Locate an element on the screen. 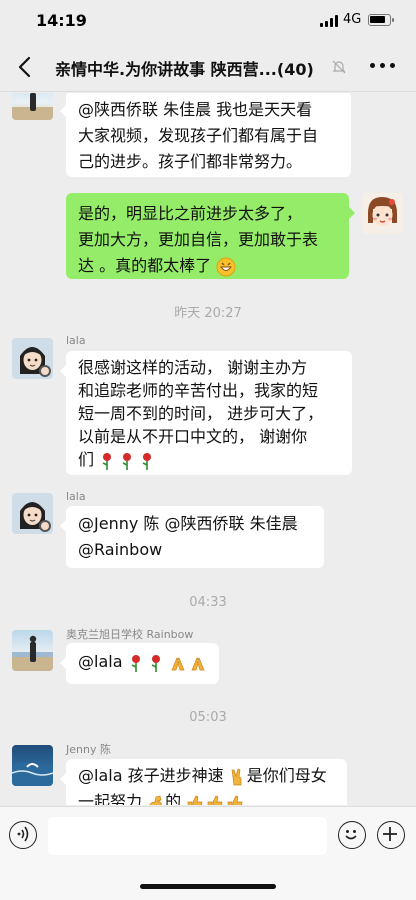  timestamp: 04:33 is located at coordinates (208, 602).